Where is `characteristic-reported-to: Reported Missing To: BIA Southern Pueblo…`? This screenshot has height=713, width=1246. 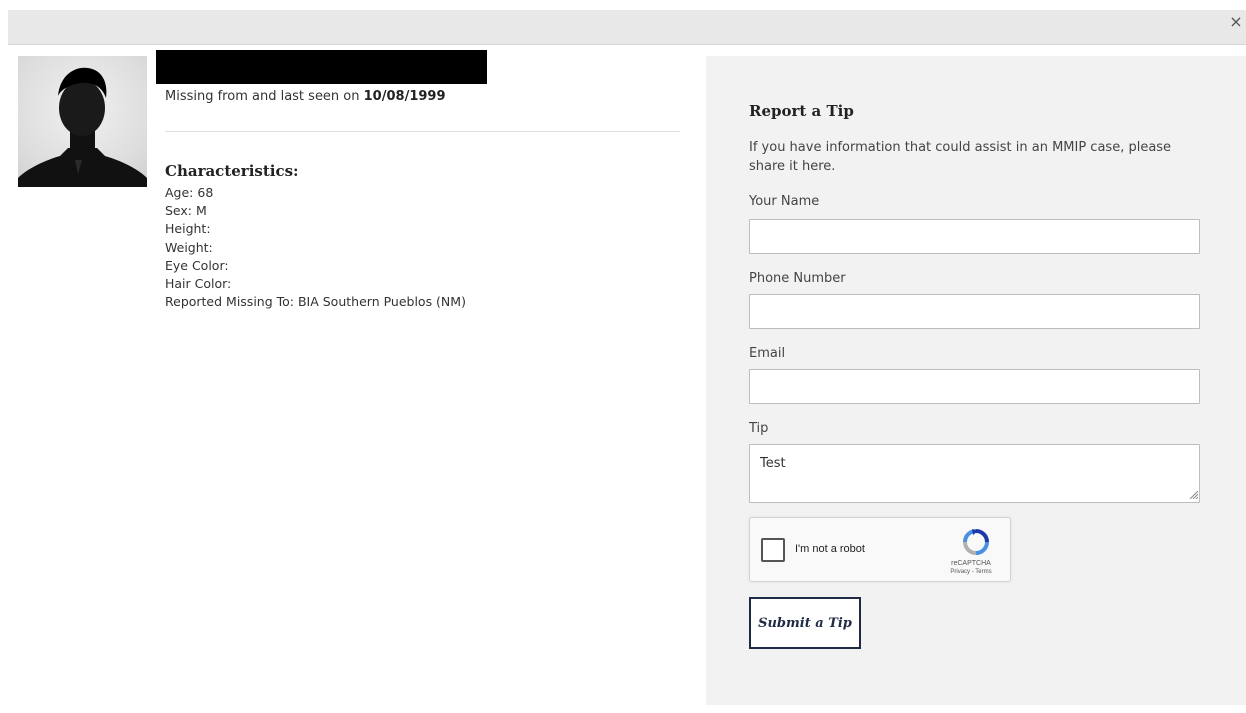
characteristic-reported-to: Reported Missing To: BIA Southern Pueblo… is located at coordinates (315, 302).